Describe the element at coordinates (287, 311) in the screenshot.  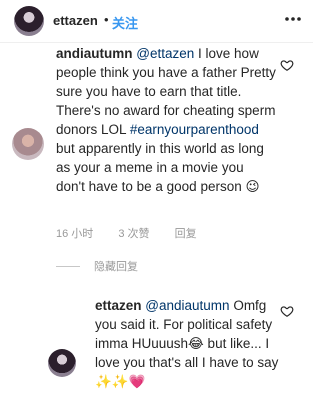
I see `reply-like-heart-icon` at that location.